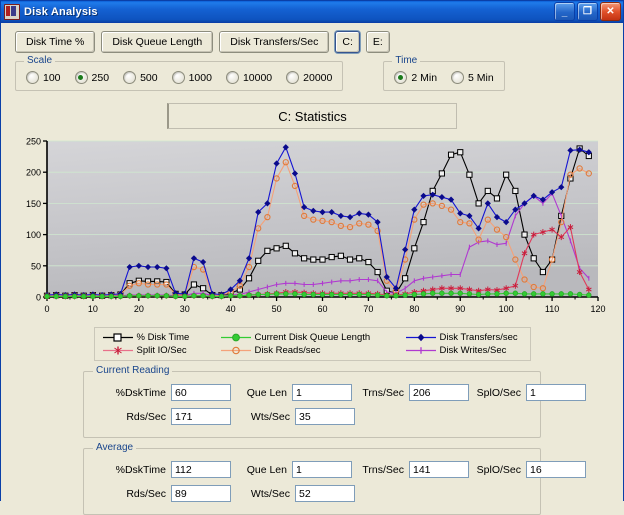  What do you see at coordinates (12, 11) in the screenshot?
I see `app-book-icon` at bounding box center [12, 11].